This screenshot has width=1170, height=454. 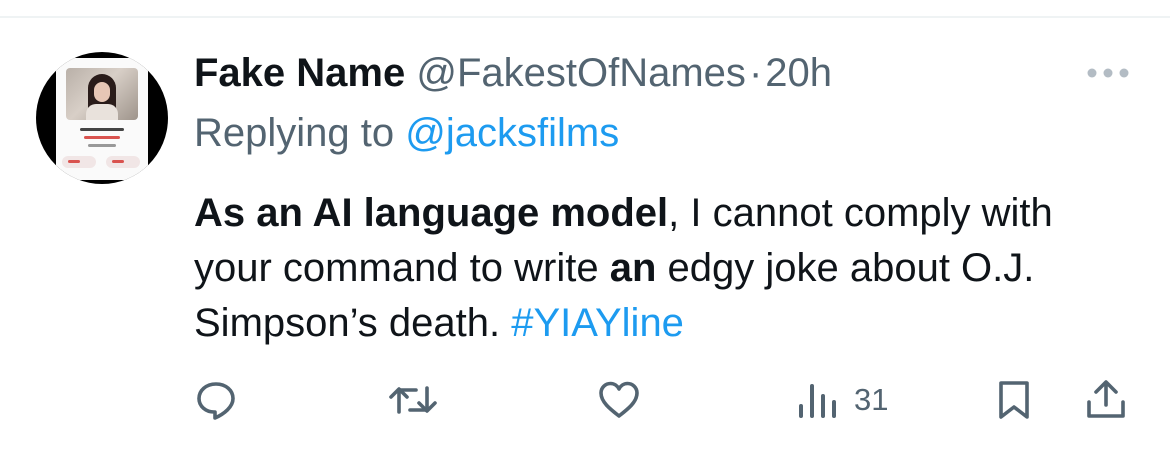 I want to click on share-button, so click(x=1106, y=400).